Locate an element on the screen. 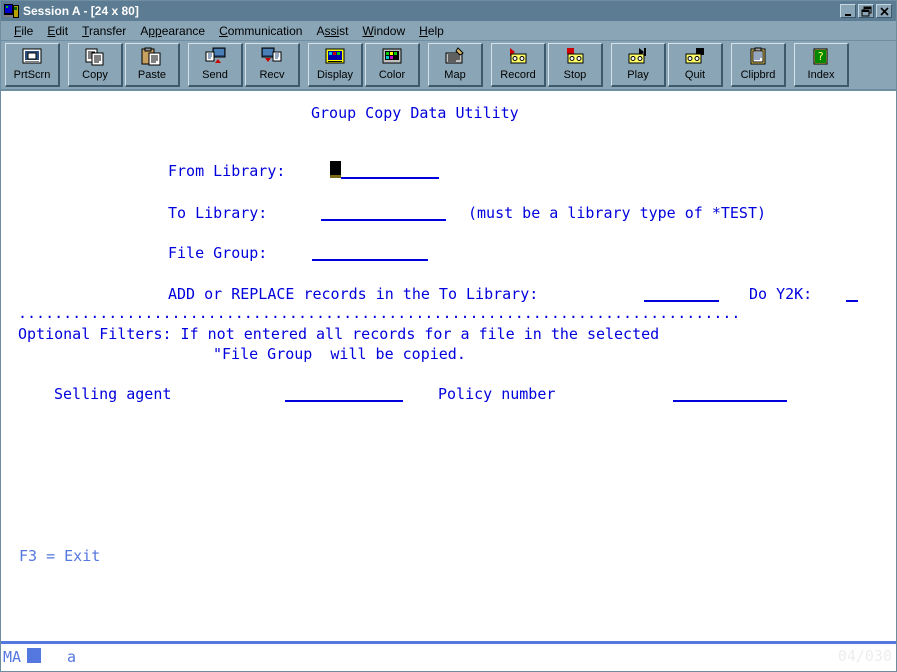 This screenshot has height=672, width=897. toolbar-button-record: Record is located at coordinates (518, 65).